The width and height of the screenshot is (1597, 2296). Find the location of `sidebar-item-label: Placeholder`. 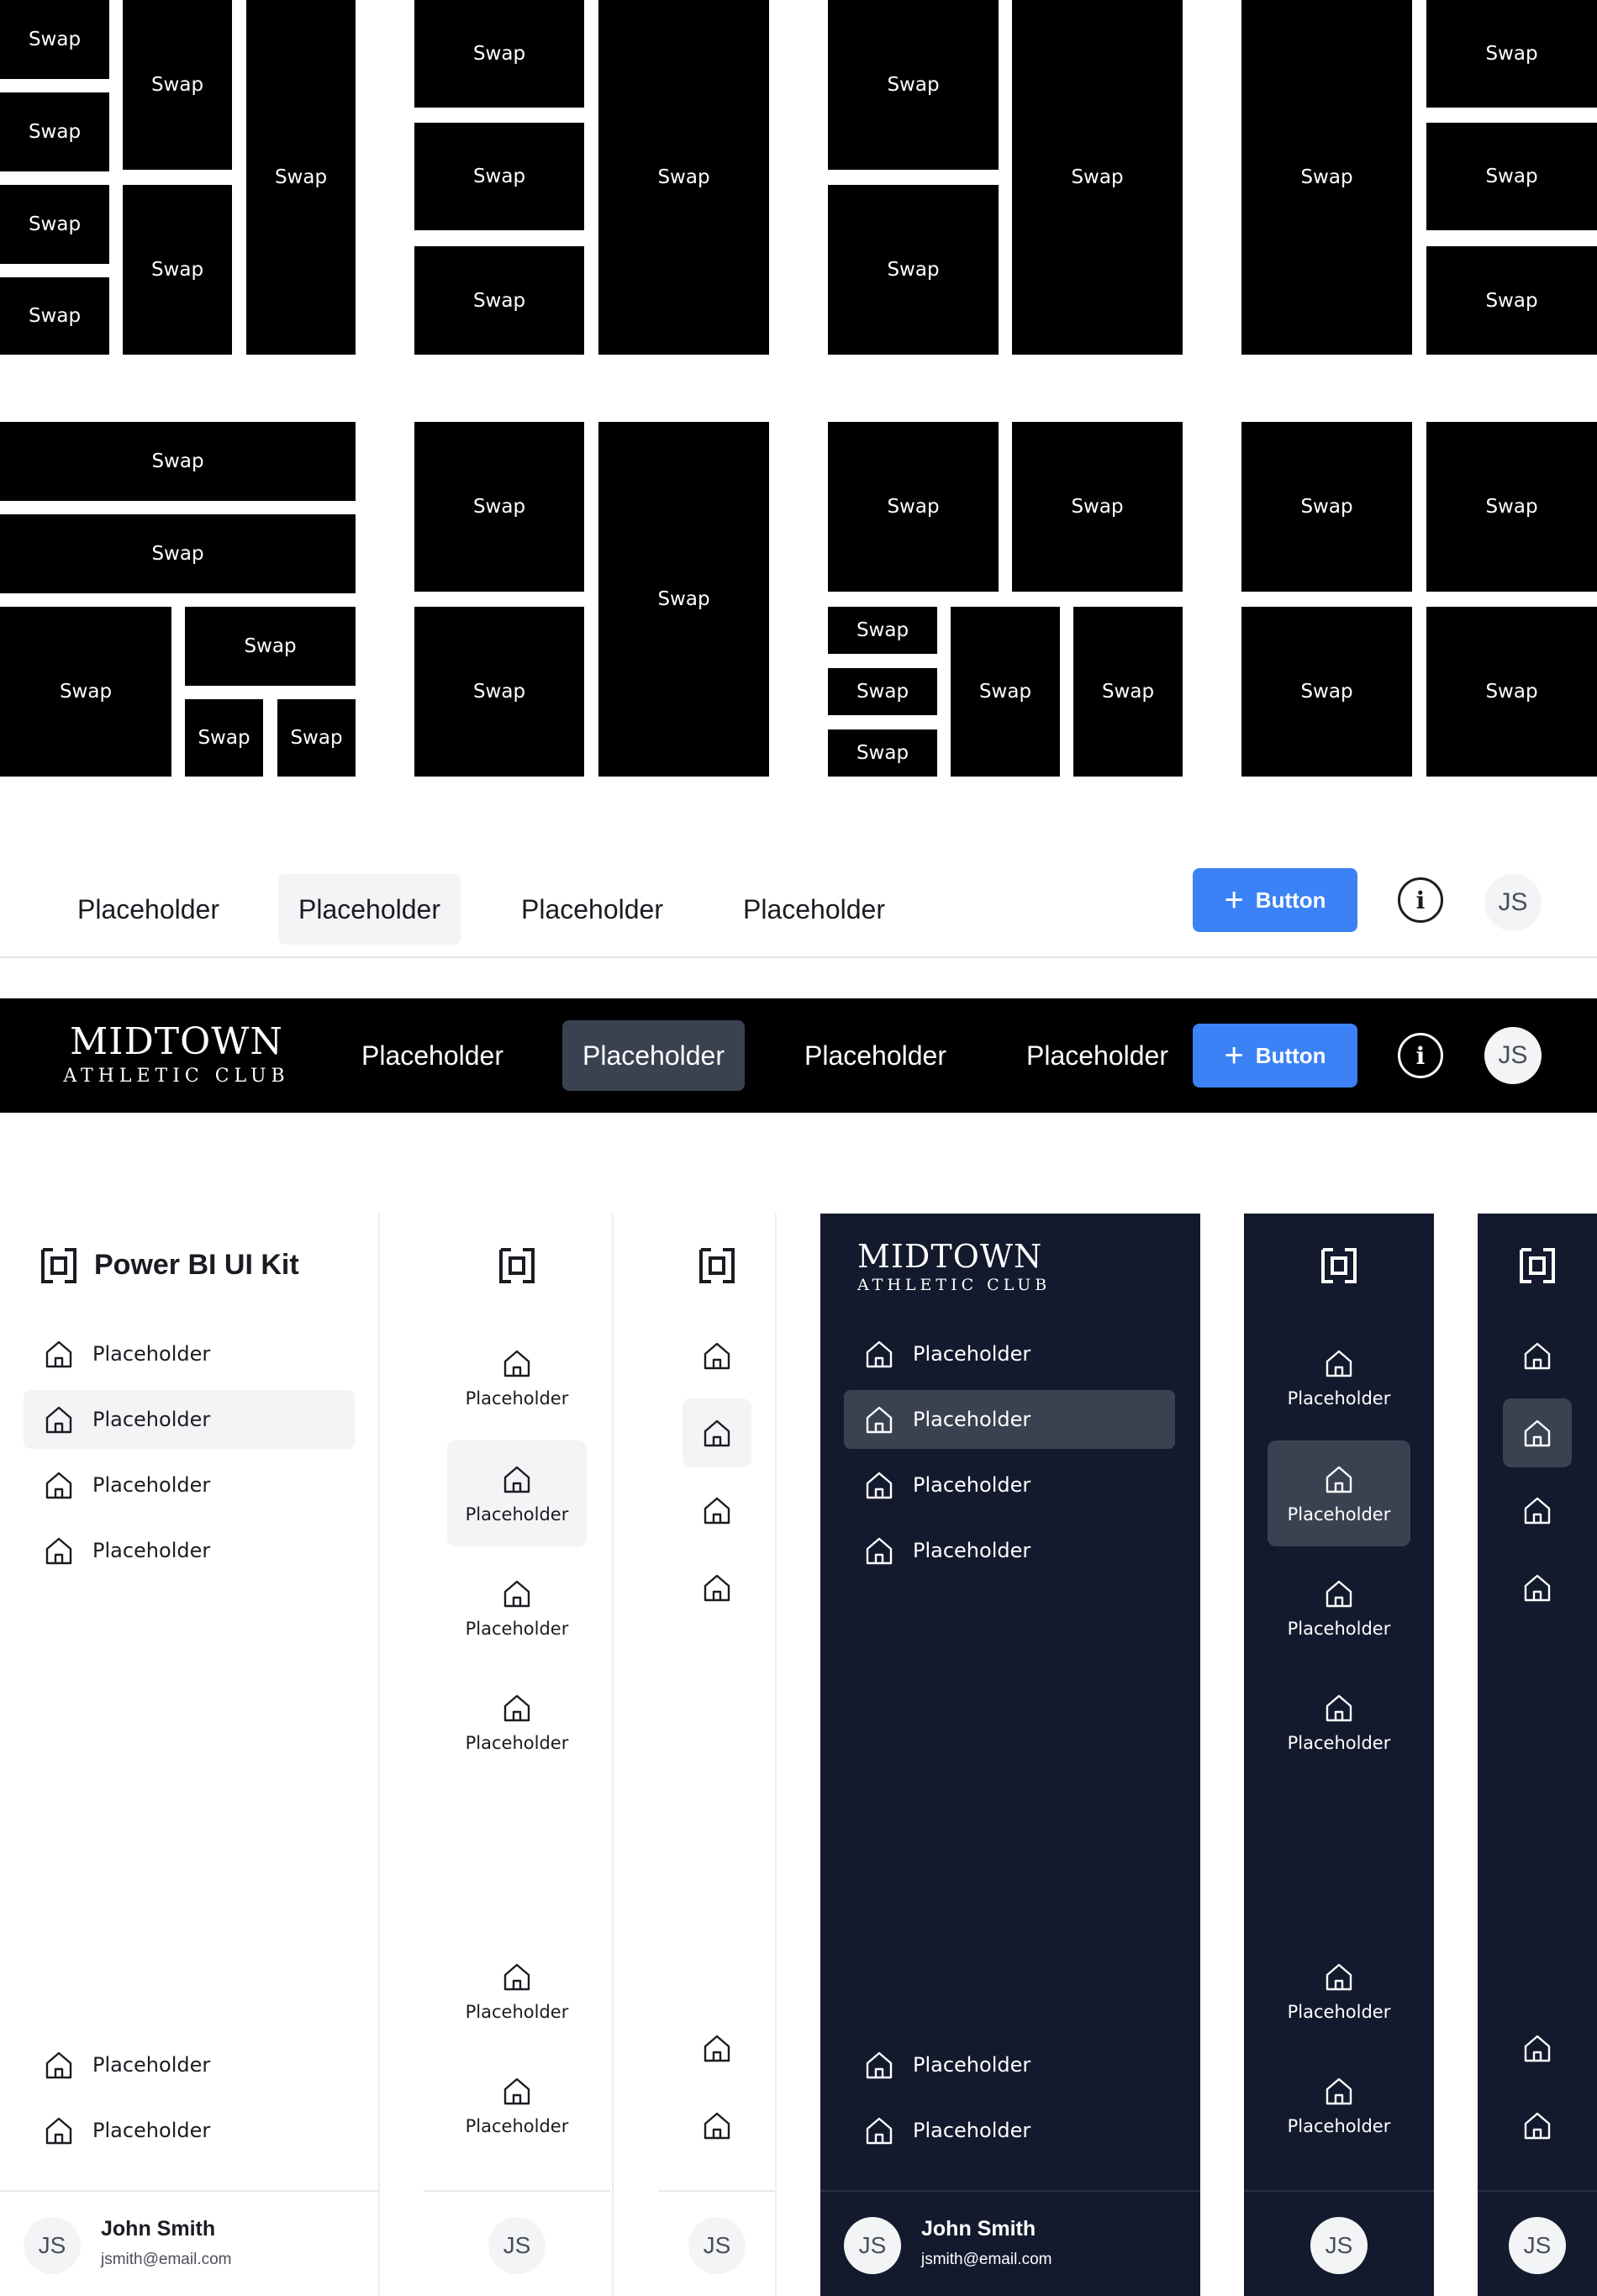

sidebar-item-label: Placeholder is located at coordinates (1339, 2126).